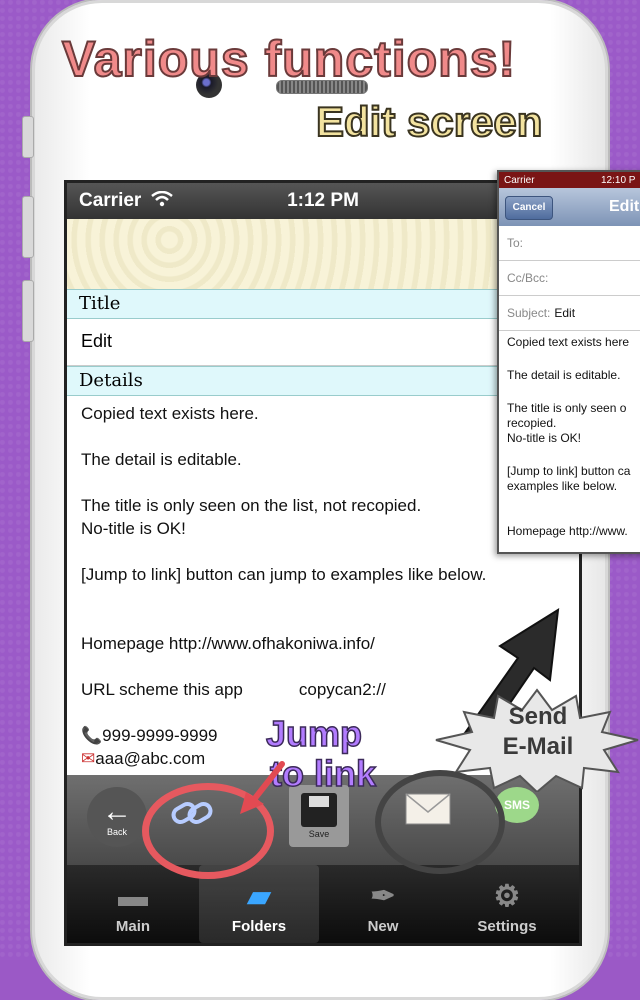  I want to click on phone-volume-up, so click(28, 227).